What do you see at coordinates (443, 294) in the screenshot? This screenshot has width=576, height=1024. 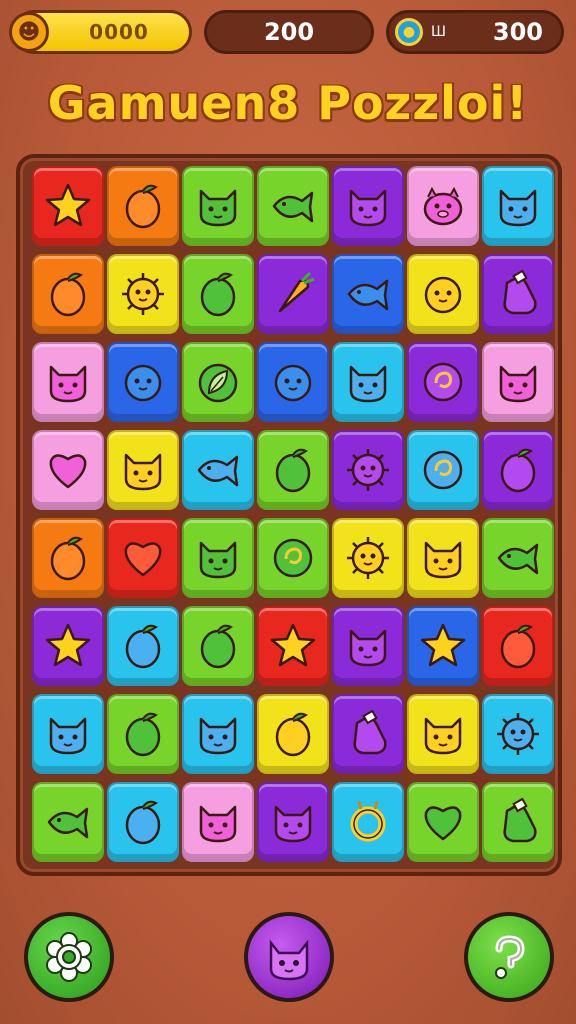 I see `tile-slime-yellow` at bounding box center [443, 294].